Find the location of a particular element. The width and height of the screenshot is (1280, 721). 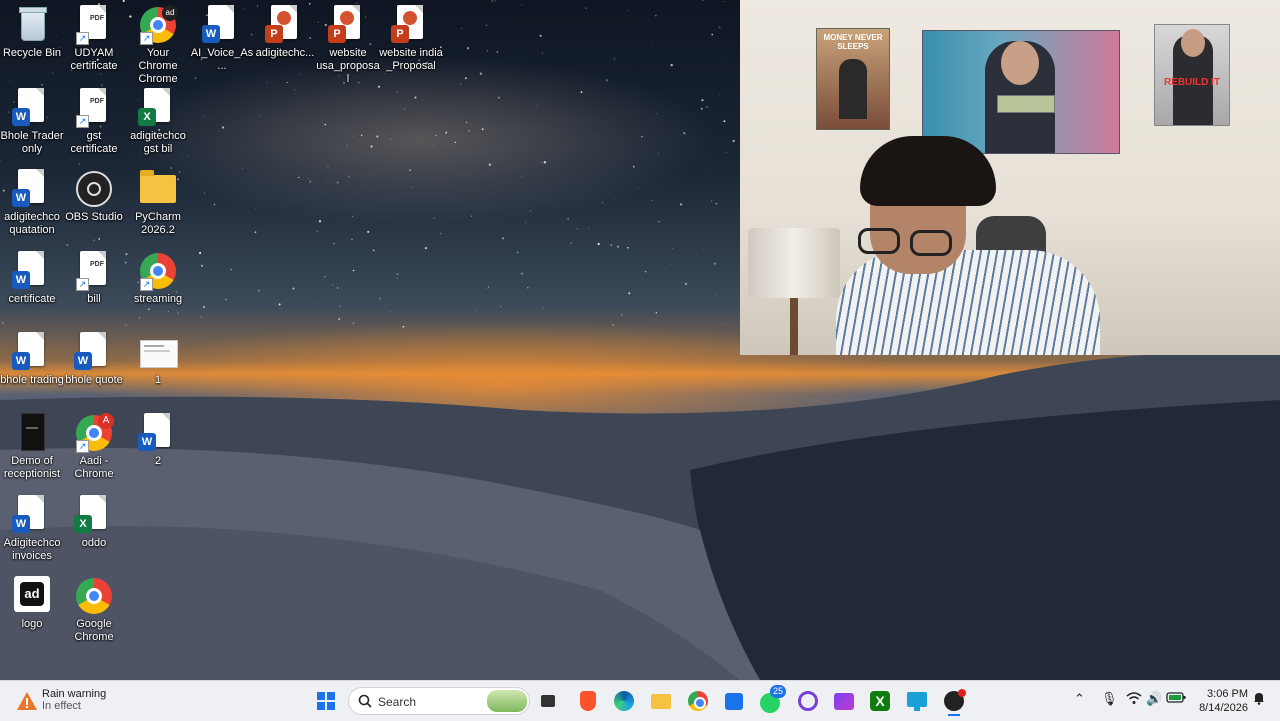

chrome-icon is located at coordinates (698, 701).